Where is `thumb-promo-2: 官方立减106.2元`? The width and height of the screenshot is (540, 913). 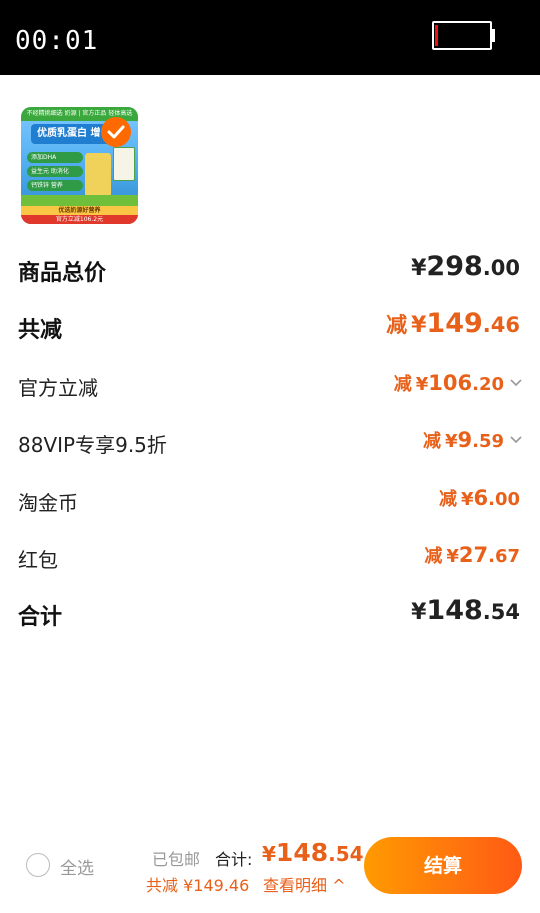 thumb-promo-2: 官方立减106.2元 is located at coordinates (79, 219).